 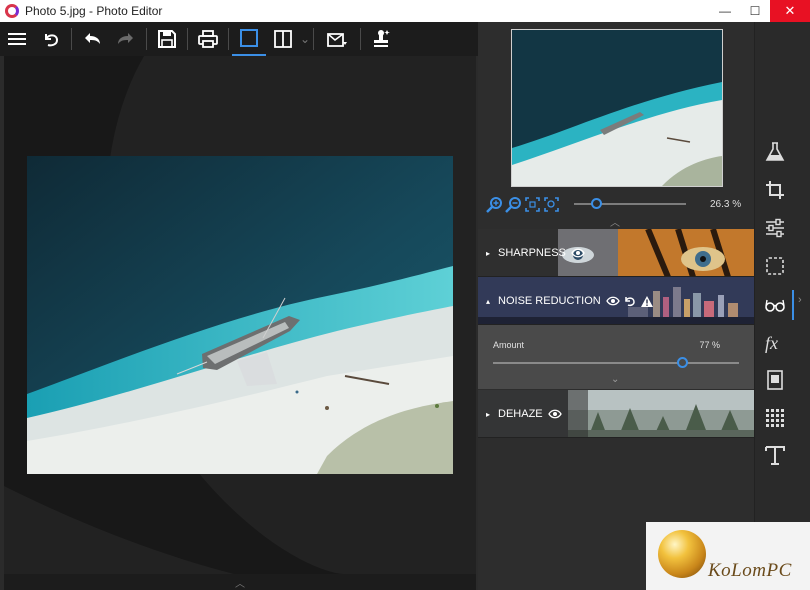 I want to click on frame-tool-button, so click(x=775, y=380).